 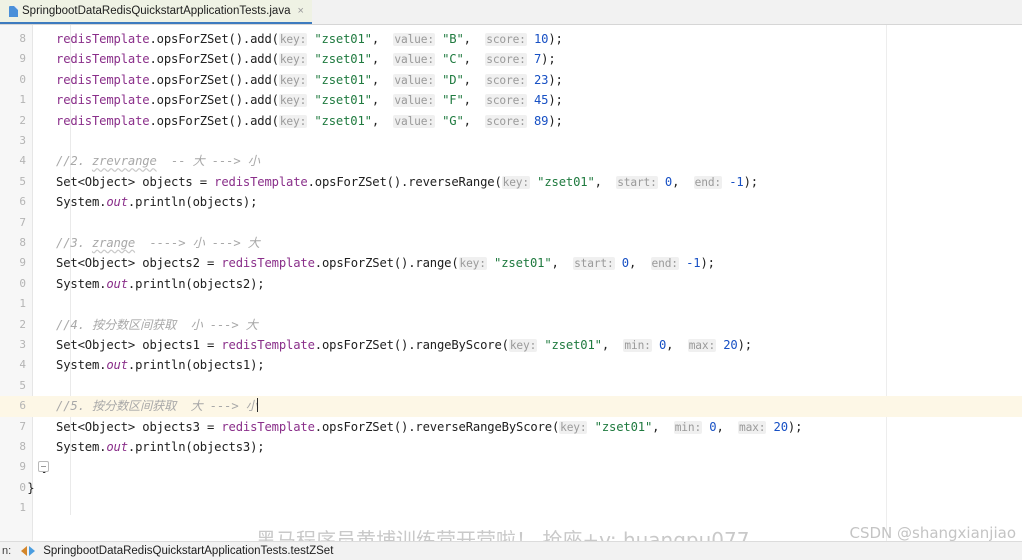 What do you see at coordinates (32, 551) in the screenshot?
I see `step-forward-icon` at bounding box center [32, 551].